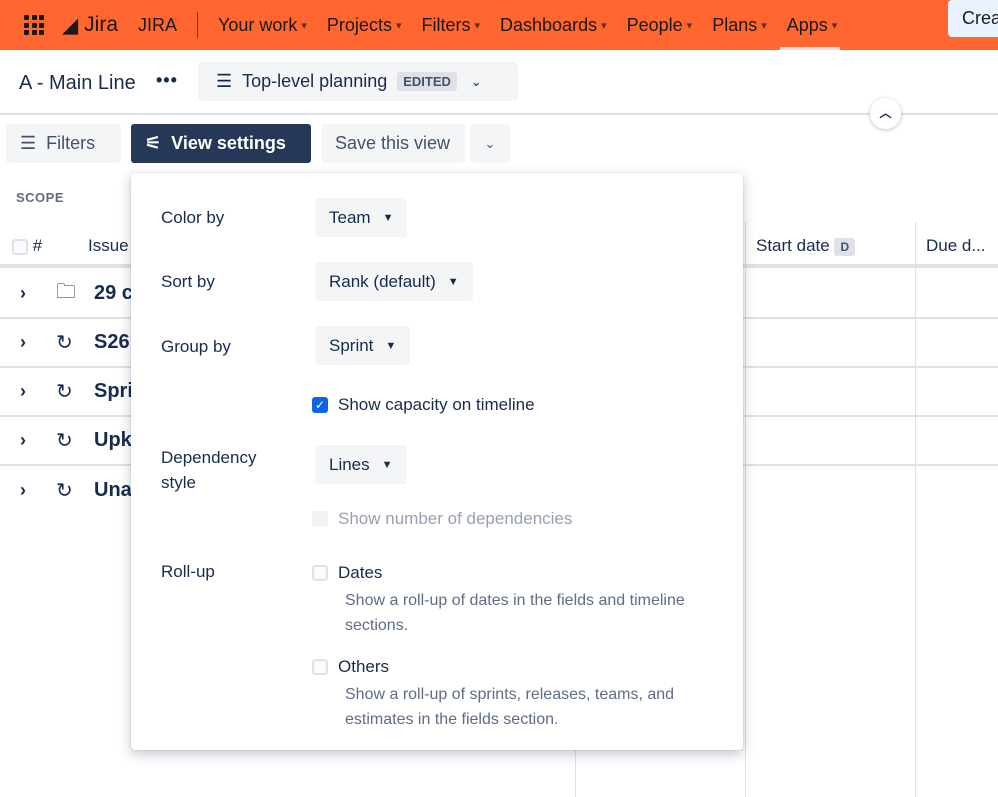  I want to click on row-label: Una, so click(113, 490).